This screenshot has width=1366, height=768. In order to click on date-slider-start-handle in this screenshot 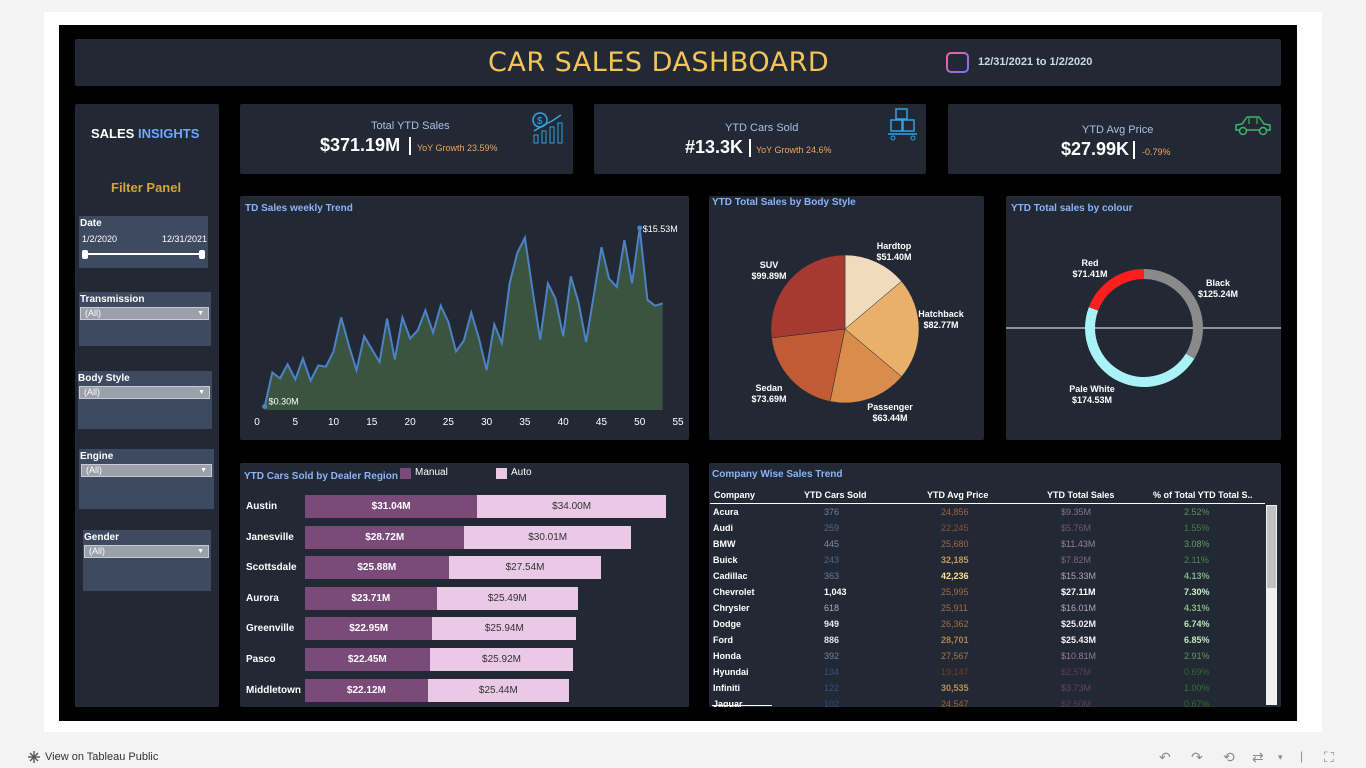, I will do `click(85, 254)`.